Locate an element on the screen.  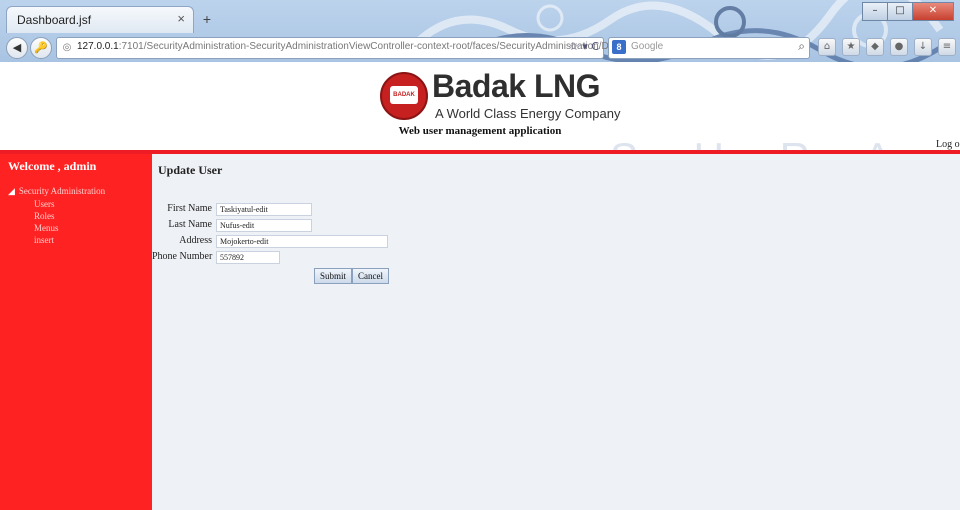
submit-button: Submit is located at coordinates (333, 276).